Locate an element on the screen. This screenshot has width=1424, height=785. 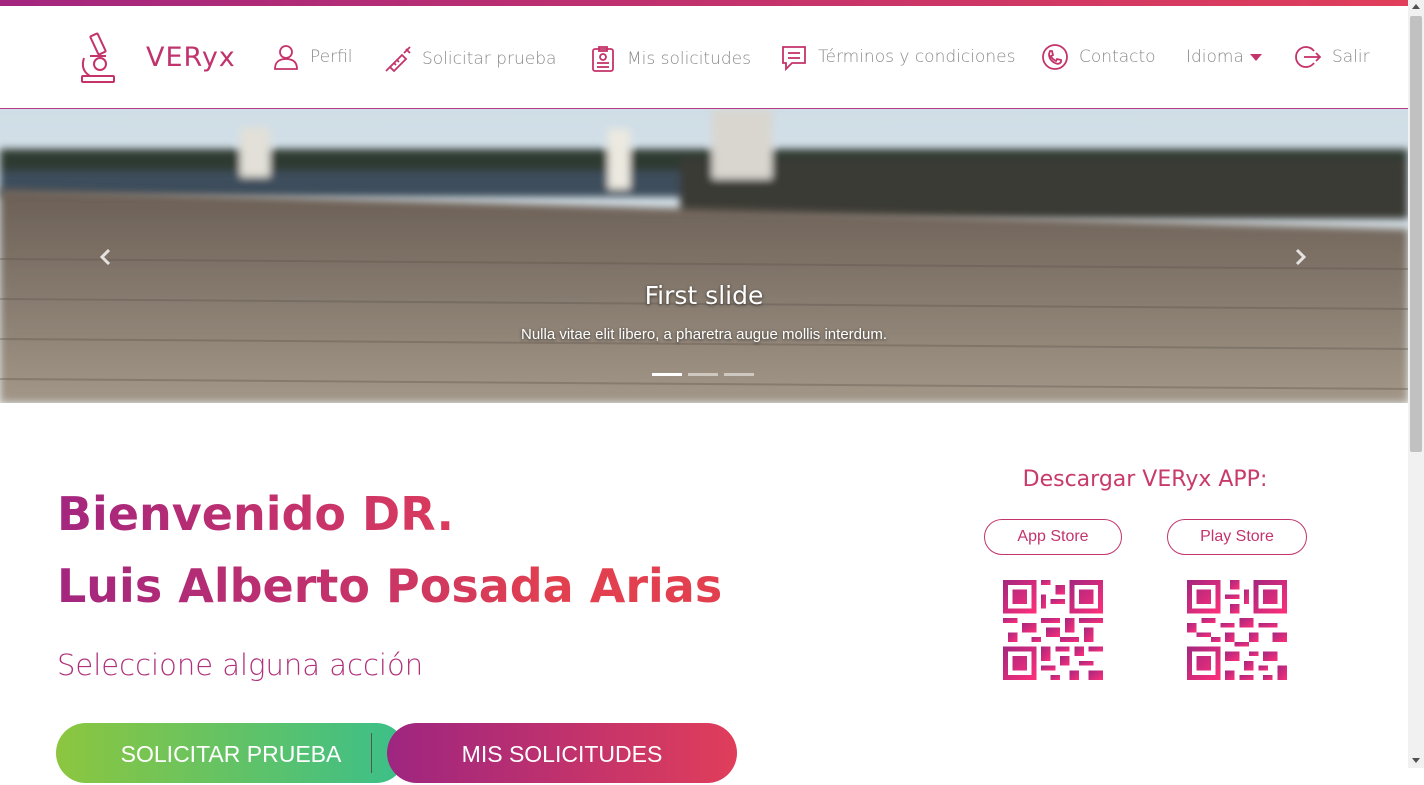
nav-salir-label: Salir is located at coordinates (1351, 57).